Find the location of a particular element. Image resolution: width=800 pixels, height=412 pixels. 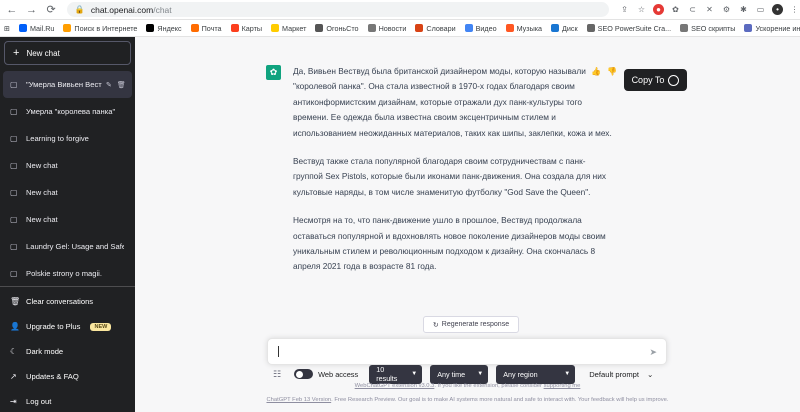

extensions-area: ⇪ ☆ ● ✿ ⊂ ✕ ⚙ ✱ ▭ • ⋮ is located at coordinates (709, 9).